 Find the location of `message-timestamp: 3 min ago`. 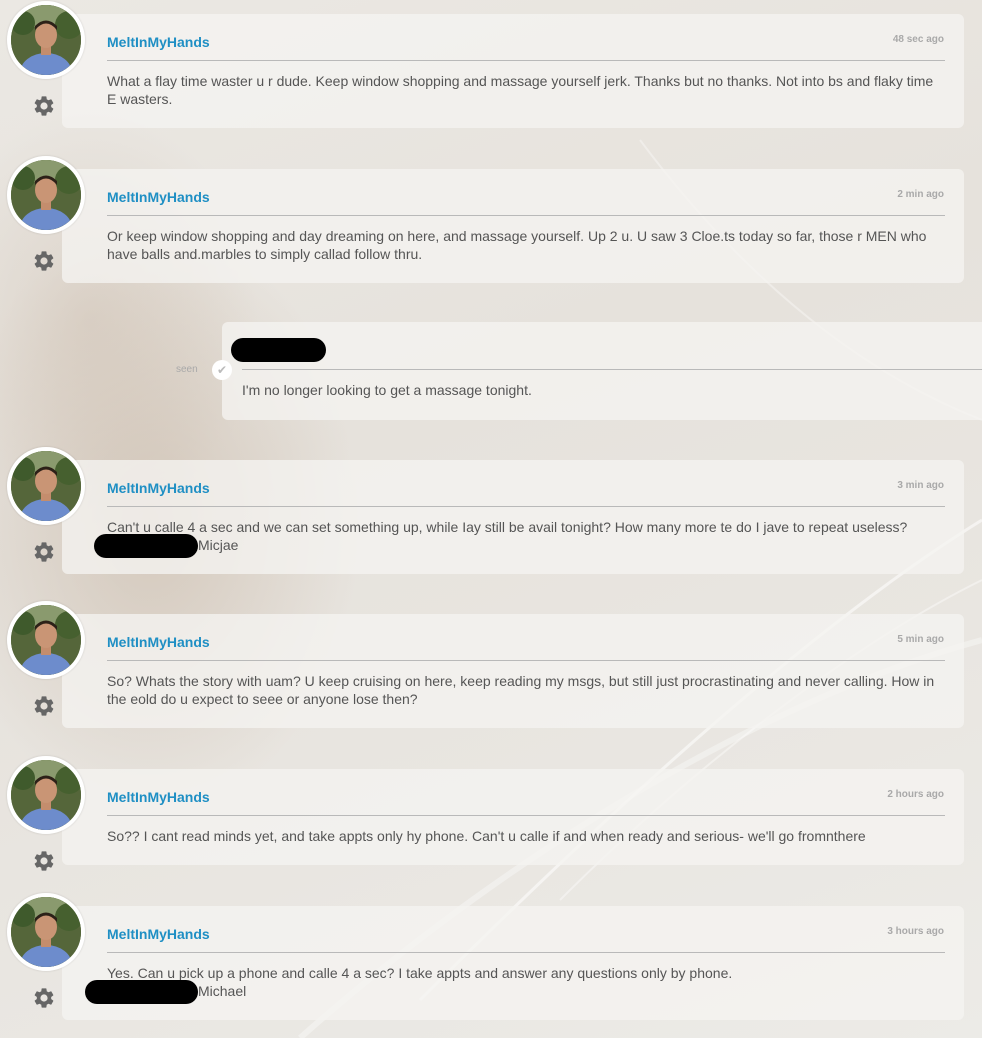

message-timestamp: 3 min ago is located at coordinates (920, 485).